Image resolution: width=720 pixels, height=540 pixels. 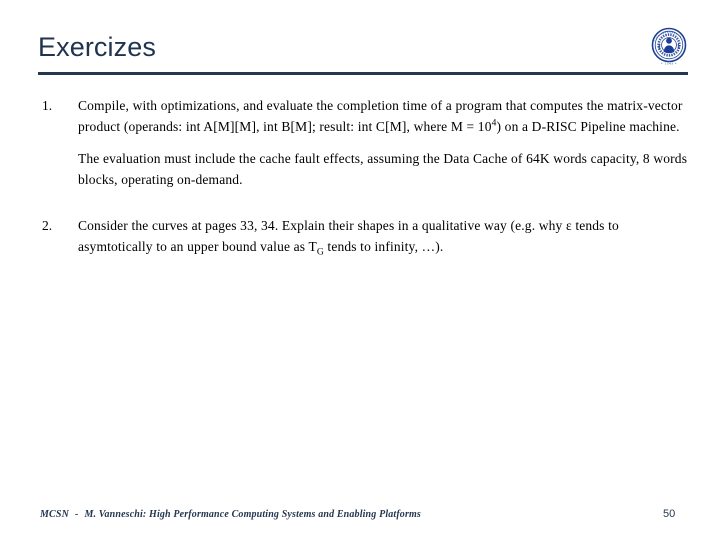 I want to click on item-number: 1., so click(x=47, y=105).